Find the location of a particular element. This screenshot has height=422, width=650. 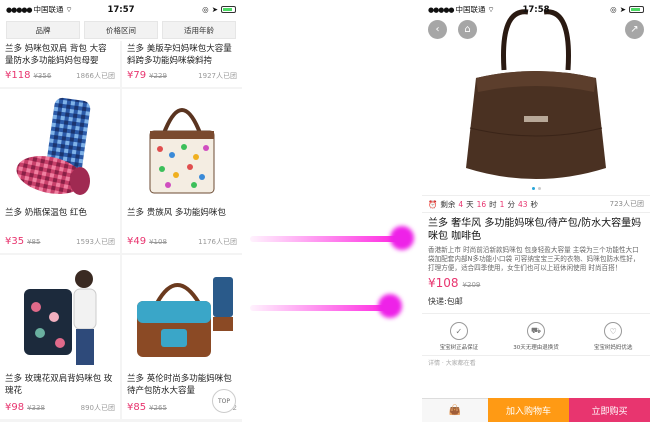

product-card: 兰多 玫瑰花双肩背妈咪包 玫瑰花 ¥98 ¥338 890人已团 is located at coordinates (60, 337).